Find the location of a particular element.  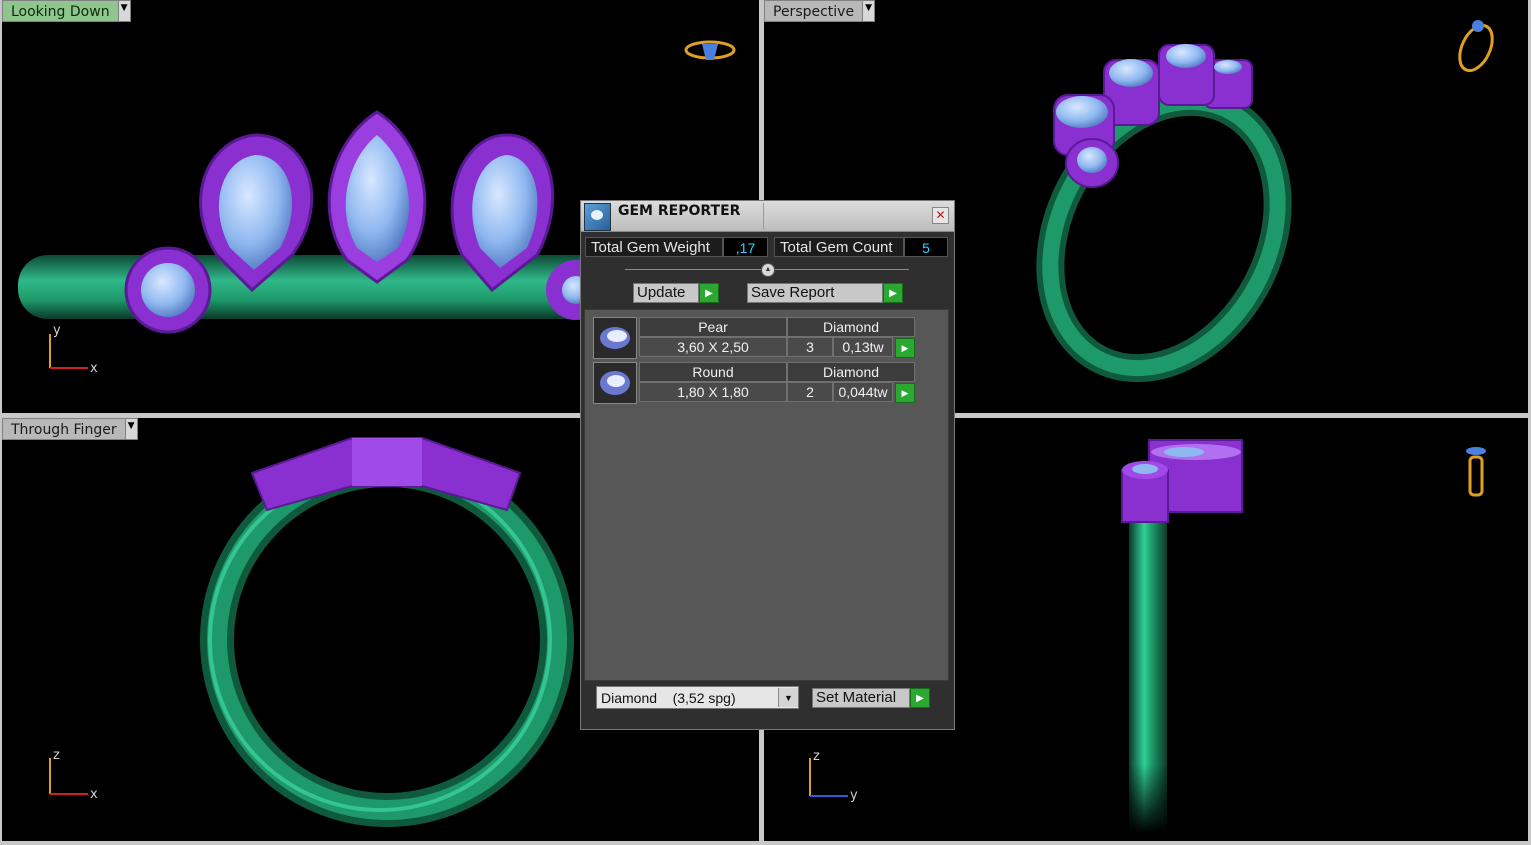

gem-shape: Pear is located at coordinates (713, 327).